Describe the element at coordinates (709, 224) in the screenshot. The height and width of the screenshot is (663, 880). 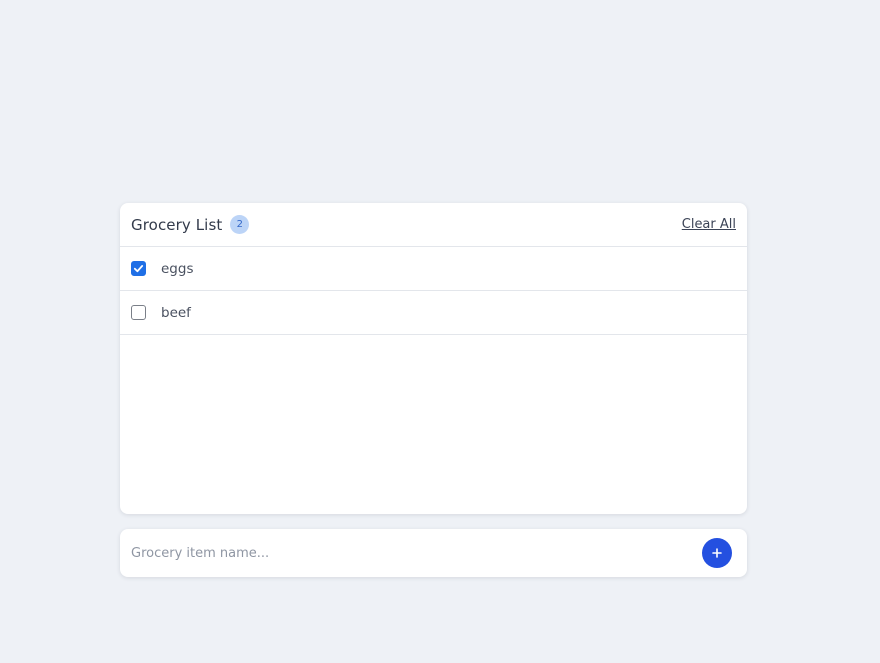
I see `clear-all-button: Clear All` at that location.